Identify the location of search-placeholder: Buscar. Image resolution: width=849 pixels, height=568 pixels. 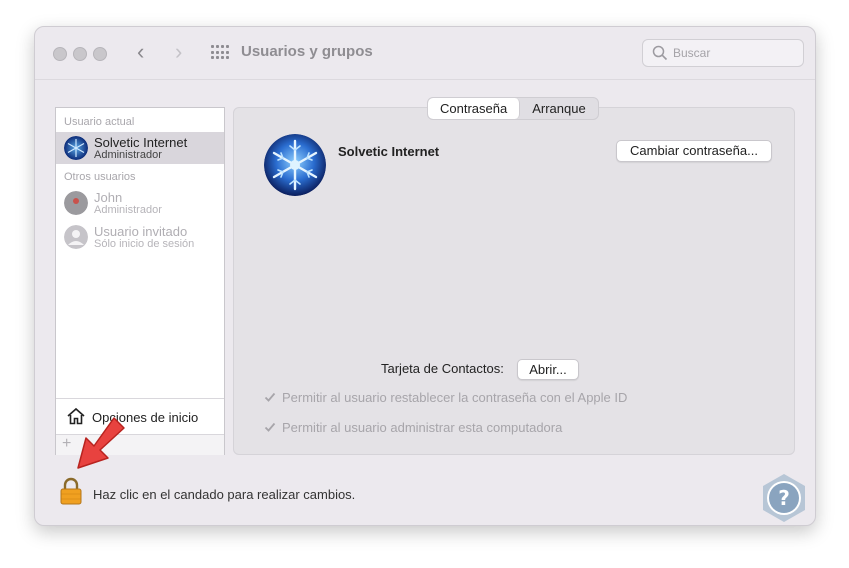
(692, 53).